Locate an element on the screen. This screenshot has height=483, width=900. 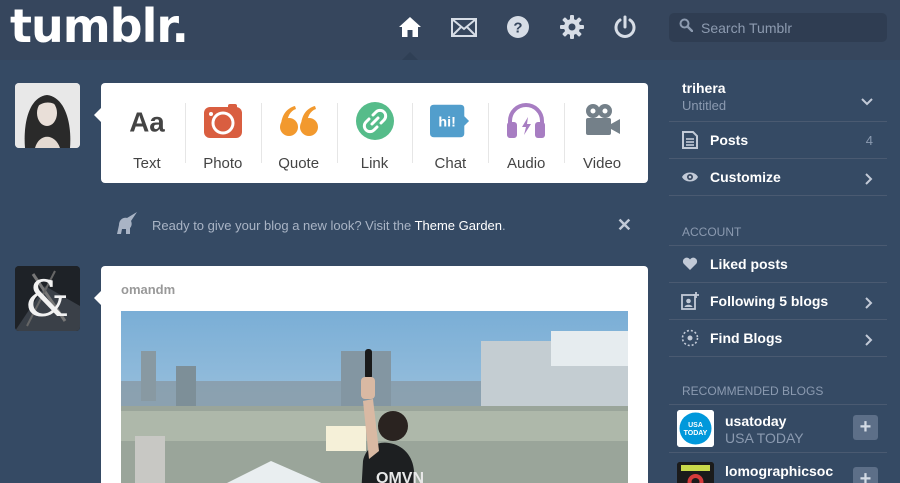
compass-icon is located at coordinates (690, 338).